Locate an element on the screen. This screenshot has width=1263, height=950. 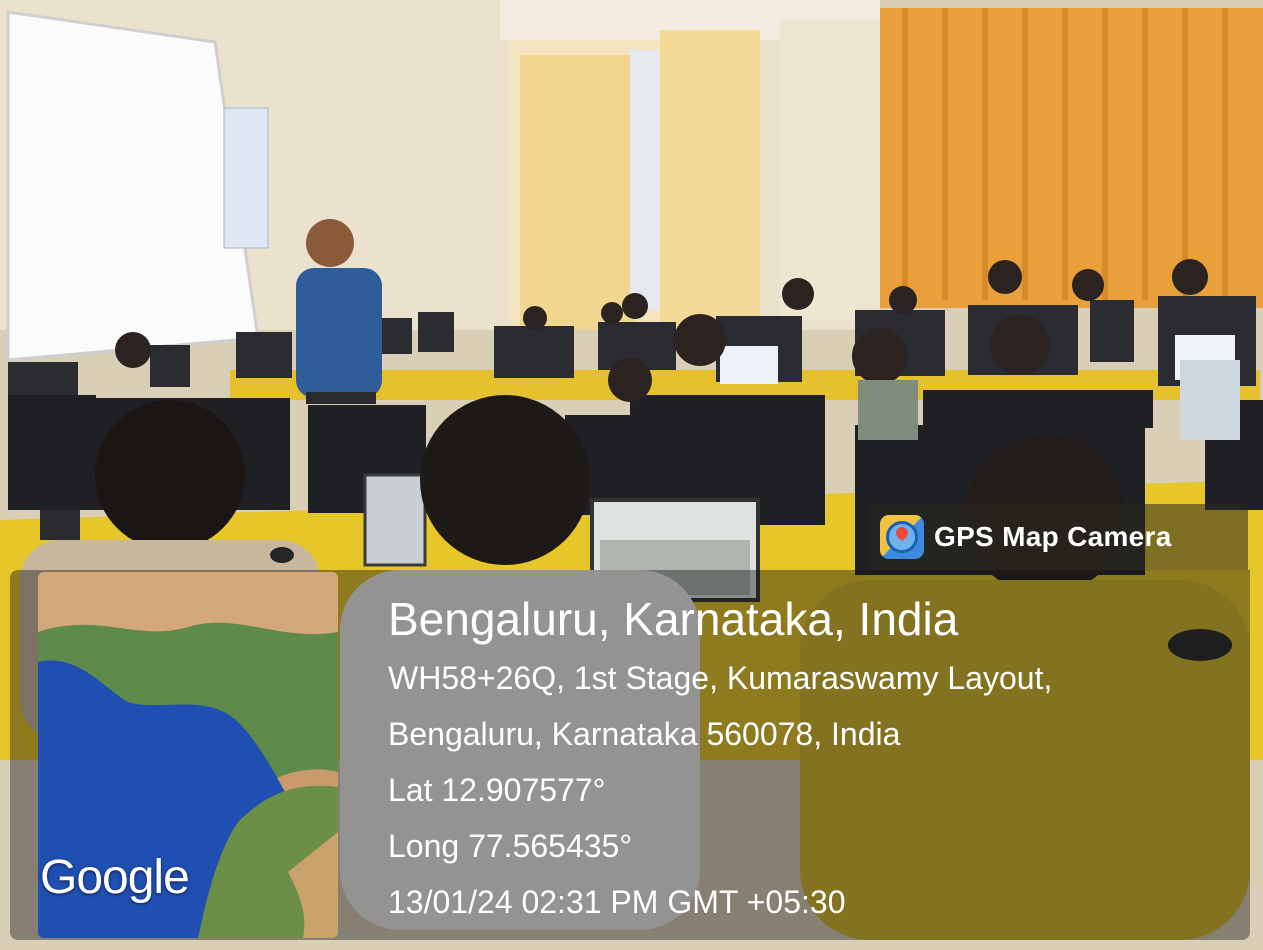
latitude: Lat 12.907577° is located at coordinates (497, 790).